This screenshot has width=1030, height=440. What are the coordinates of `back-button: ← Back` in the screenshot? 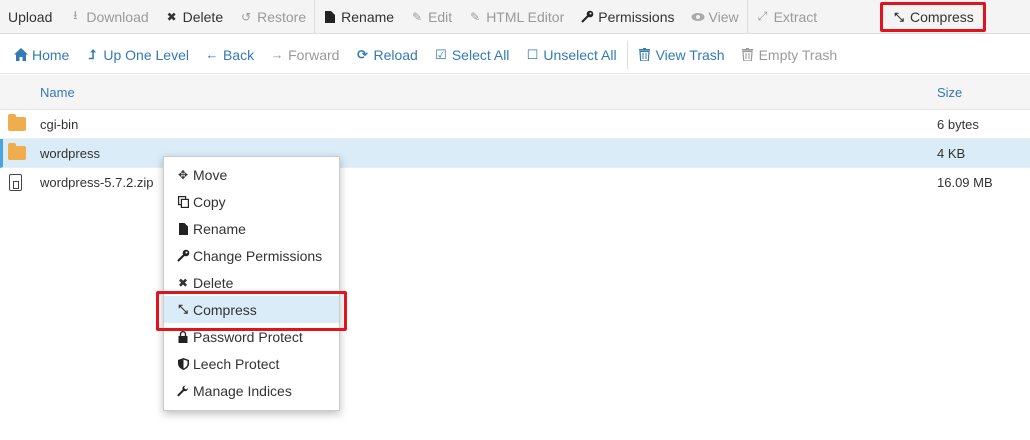 It's located at (229, 55).